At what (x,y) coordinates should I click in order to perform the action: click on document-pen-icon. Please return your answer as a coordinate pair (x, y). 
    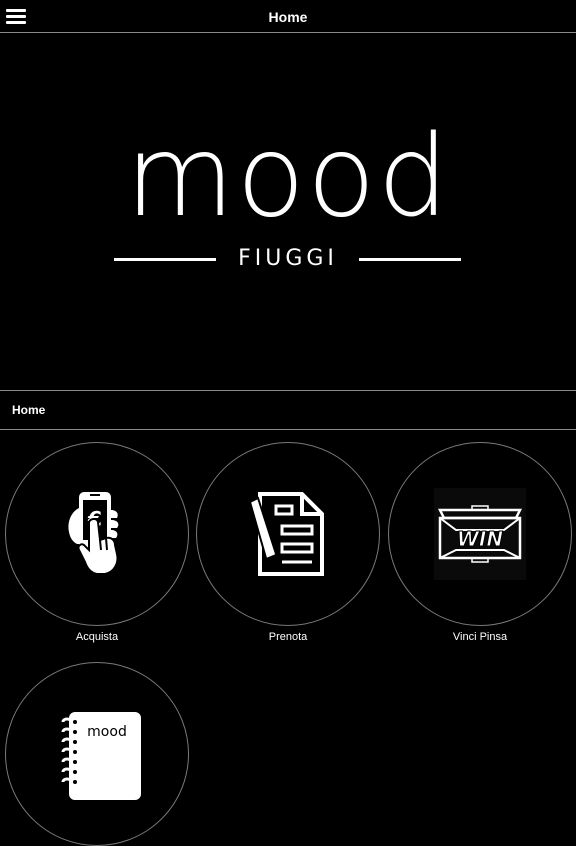
    Looking at the image, I should click on (288, 534).